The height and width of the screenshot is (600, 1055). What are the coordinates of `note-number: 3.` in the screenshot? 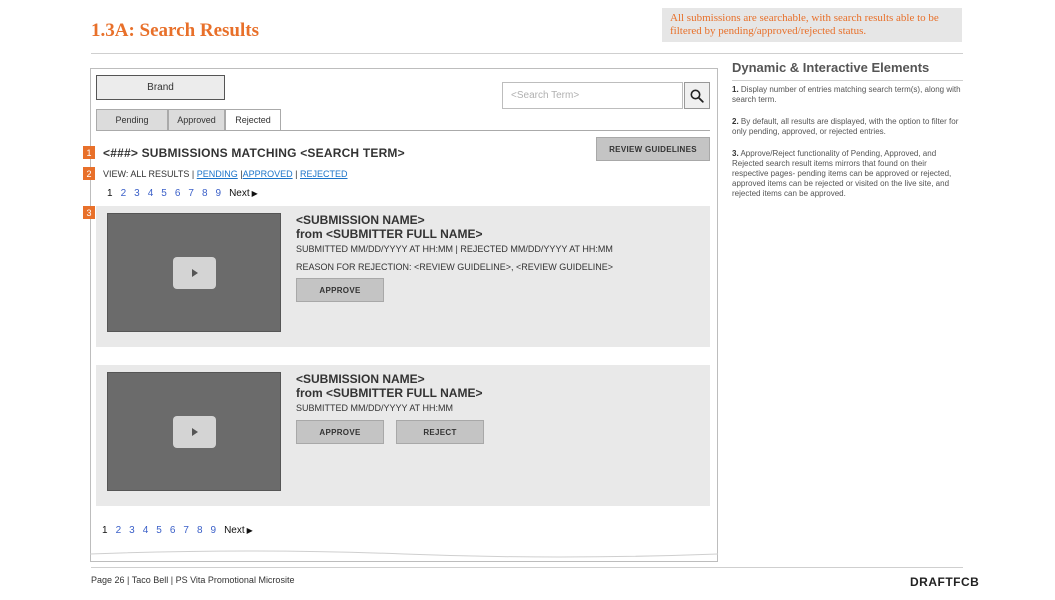 It's located at (735, 153).